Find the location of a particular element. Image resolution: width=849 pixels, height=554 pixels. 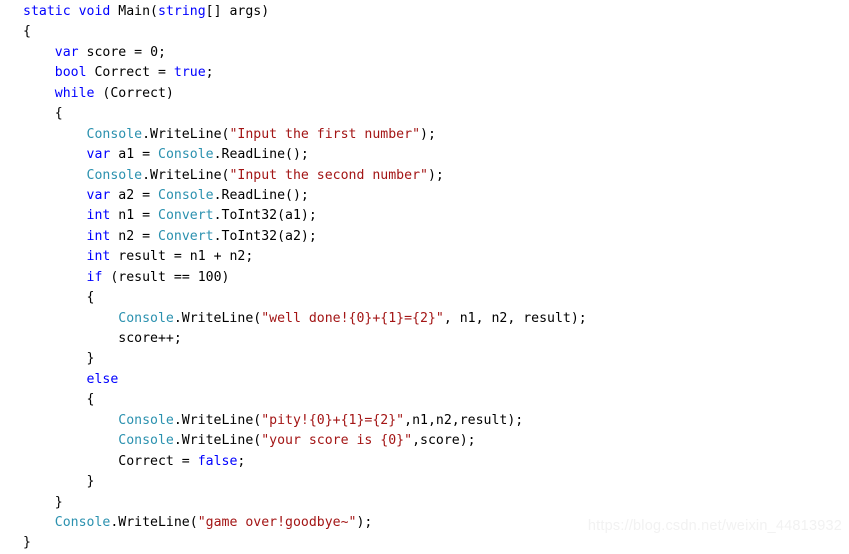

code-token-kw: bool is located at coordinates (70, 73).